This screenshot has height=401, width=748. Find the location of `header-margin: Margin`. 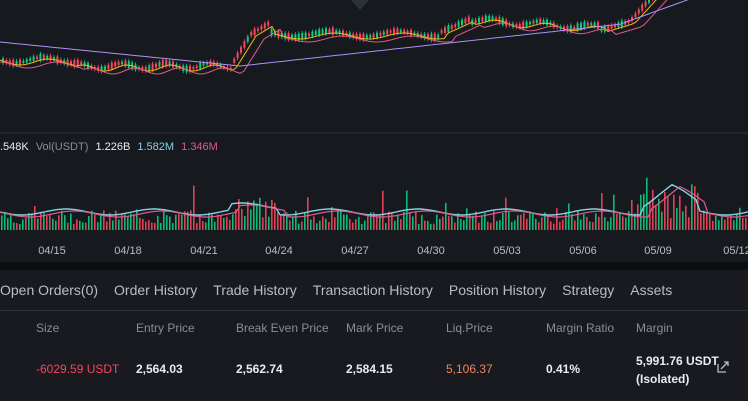

header-margin: Margin is located at coordinates (654, 328).